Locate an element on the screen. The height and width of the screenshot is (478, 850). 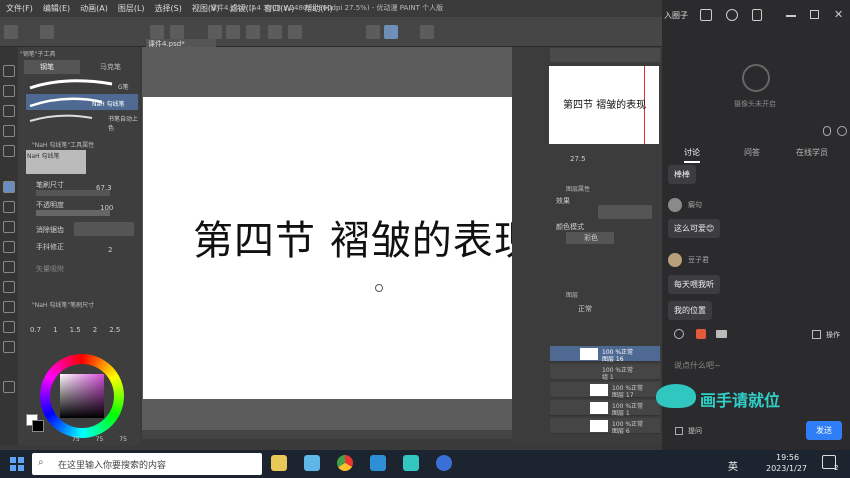
effect-selector is located at coordinates (625, 212).